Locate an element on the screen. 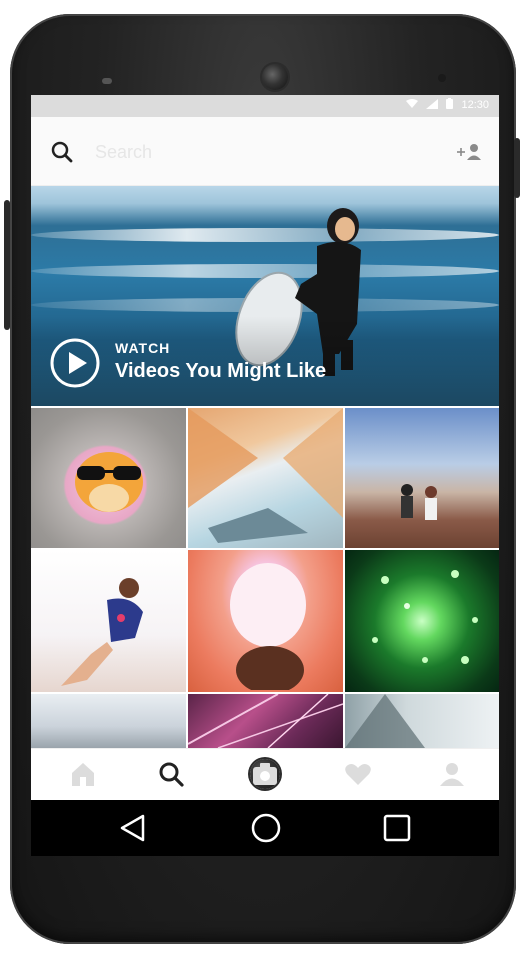 The height and width of the screenshot is (953, 524). home-circle-icon is located at coordinates (266, 828).